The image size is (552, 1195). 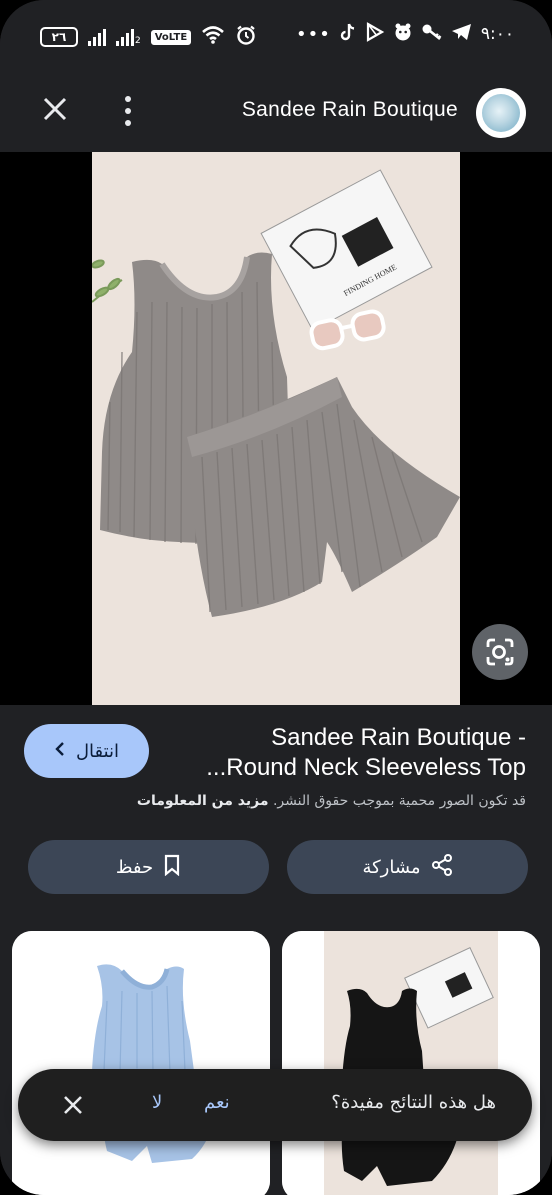 I want to click on status-bar: ٢٦ 2 VoLTE ••• ٩:٠٠, so click(x=276, y=36).